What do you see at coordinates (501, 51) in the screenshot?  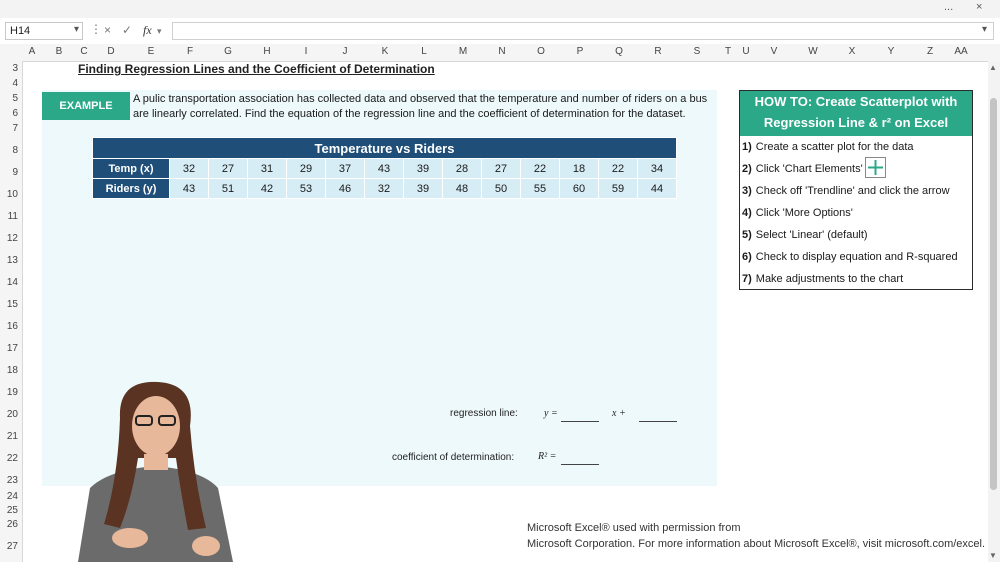 I see `column-header: N` at bounding box center [501, 51].